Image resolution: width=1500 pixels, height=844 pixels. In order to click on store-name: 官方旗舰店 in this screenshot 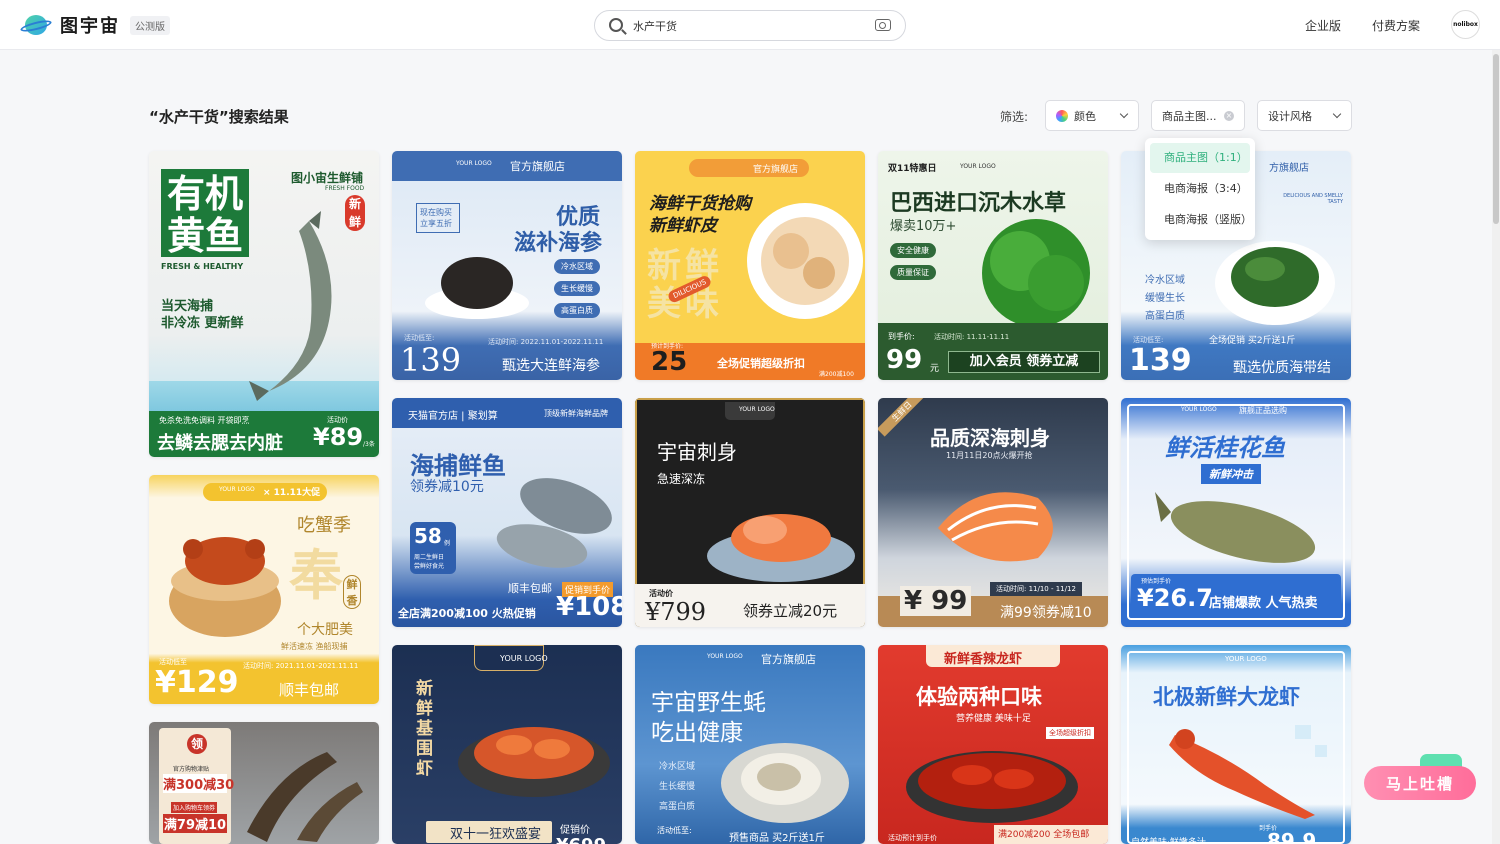, I will do `click(537, 166)`.